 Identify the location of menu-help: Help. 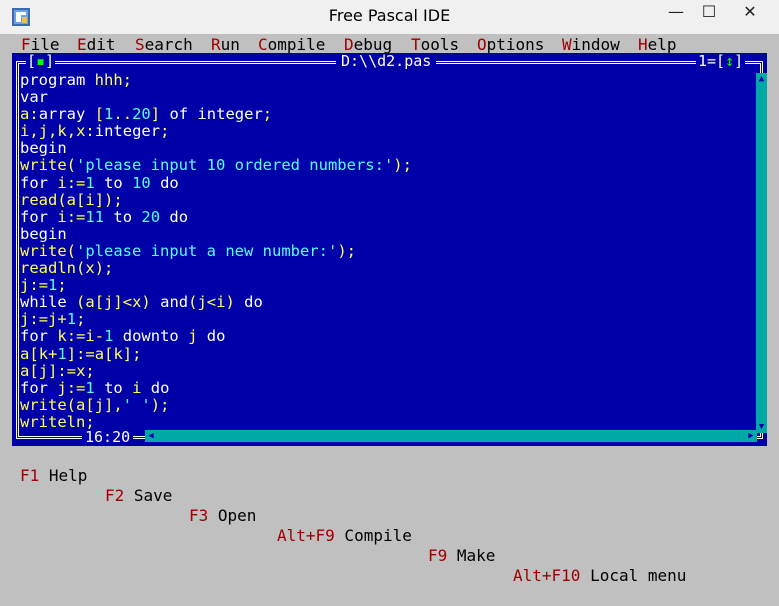
(657, 44).